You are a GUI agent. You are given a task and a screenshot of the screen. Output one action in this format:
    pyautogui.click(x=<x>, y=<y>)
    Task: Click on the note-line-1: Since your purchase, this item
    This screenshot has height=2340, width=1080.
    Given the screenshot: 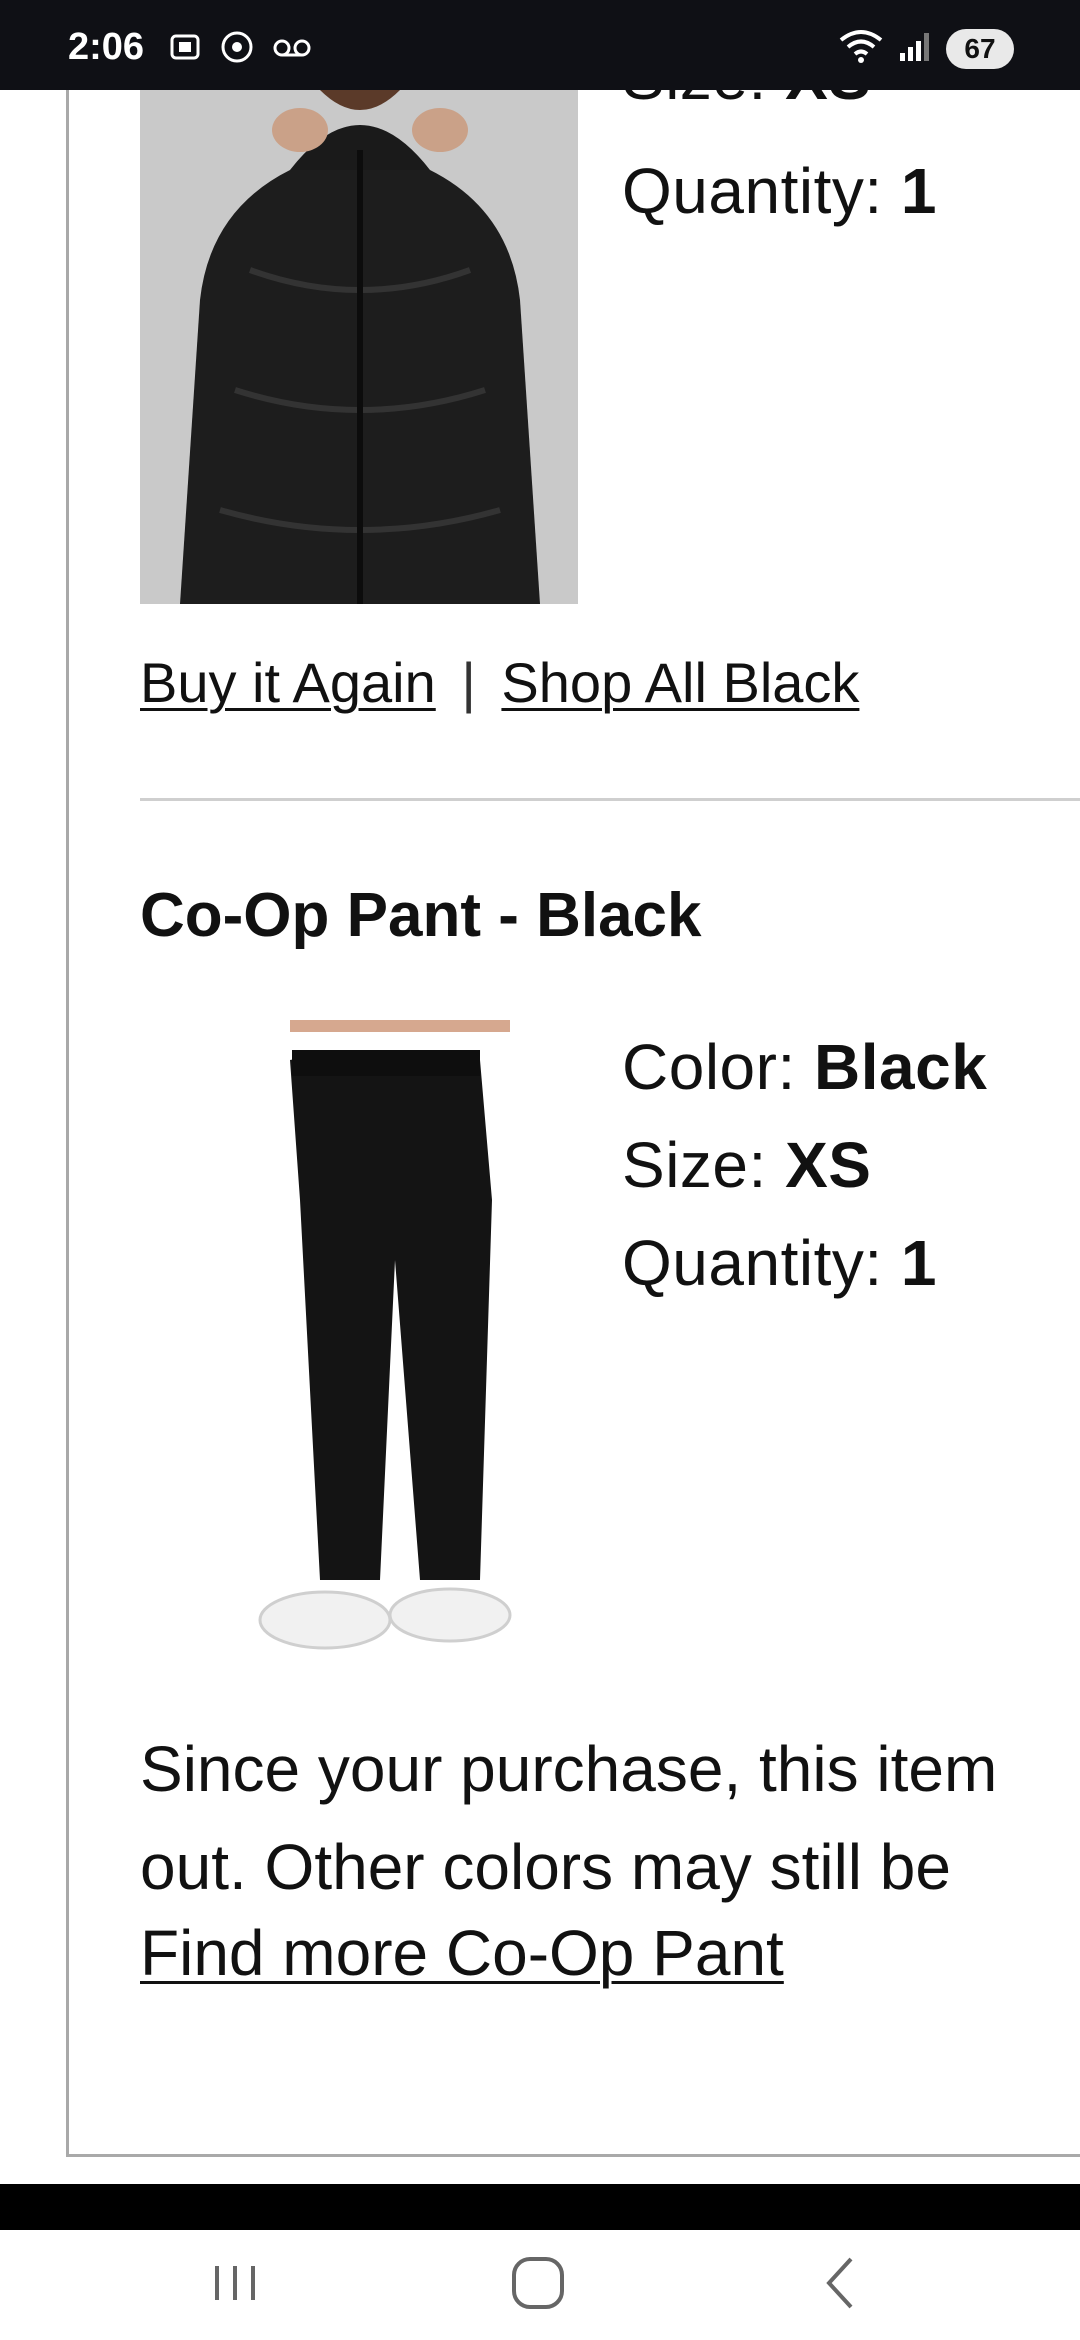 What is the action you would take?
    pyautogui.click(x=569, y=1769)
    